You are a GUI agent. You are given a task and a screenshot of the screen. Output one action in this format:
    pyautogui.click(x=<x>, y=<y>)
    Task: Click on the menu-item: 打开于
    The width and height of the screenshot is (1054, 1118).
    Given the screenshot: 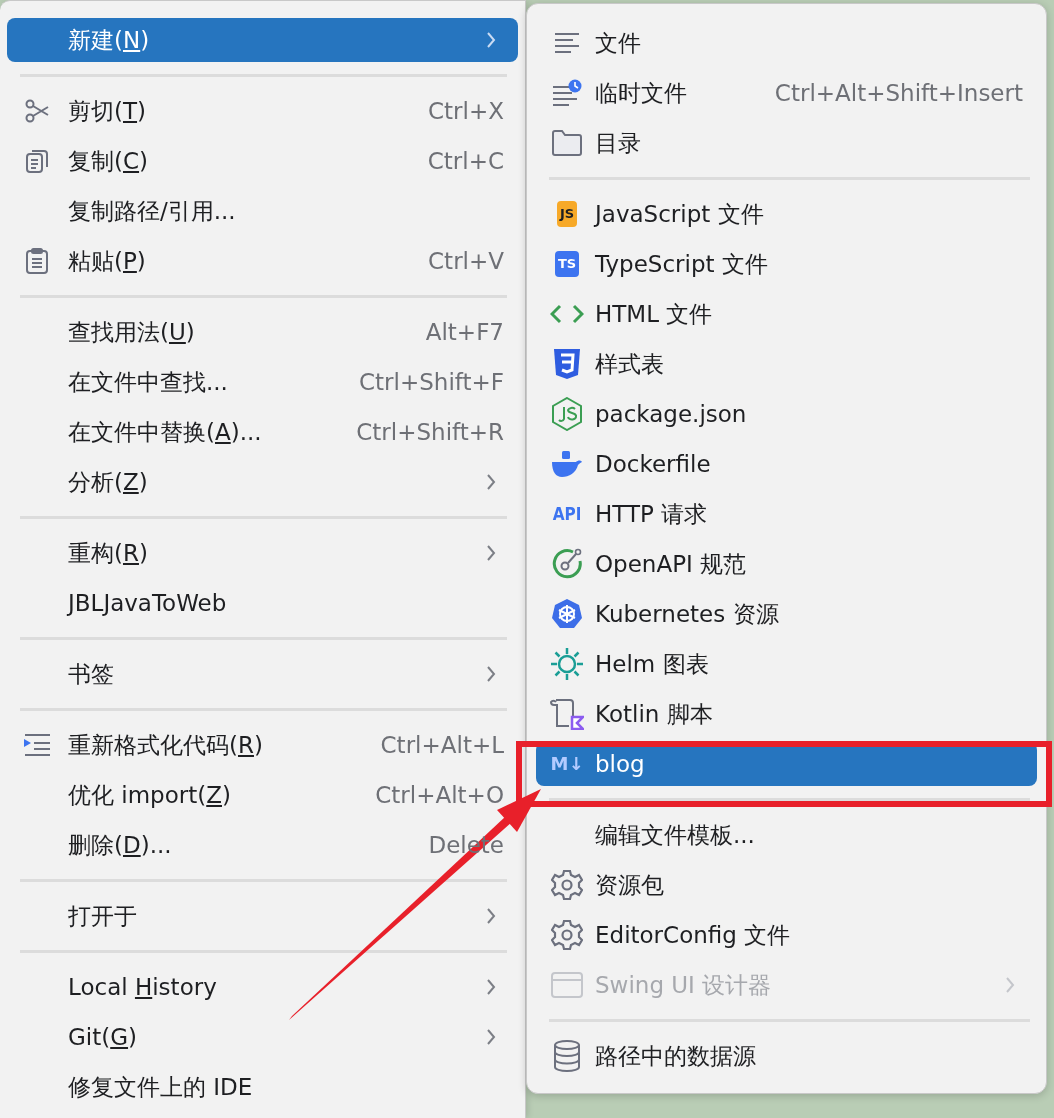 What is the action you would take?
    pyautogui.click(x=262, y=916)
    